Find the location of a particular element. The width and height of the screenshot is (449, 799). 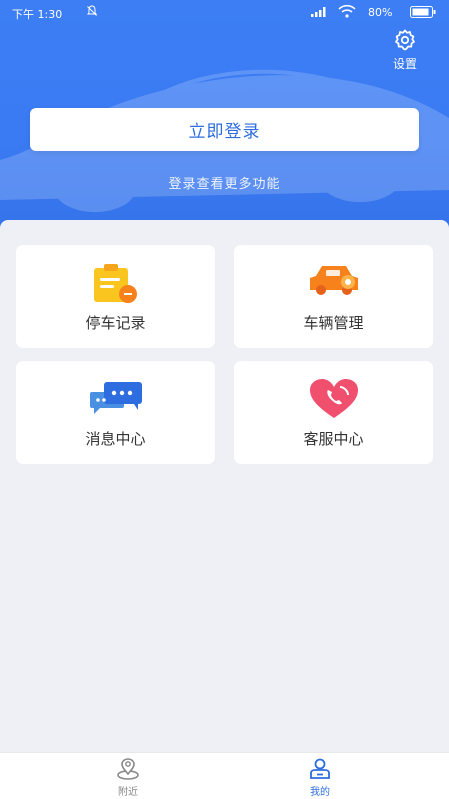

settings-button: 设置 is located at coordinates (405, 50).